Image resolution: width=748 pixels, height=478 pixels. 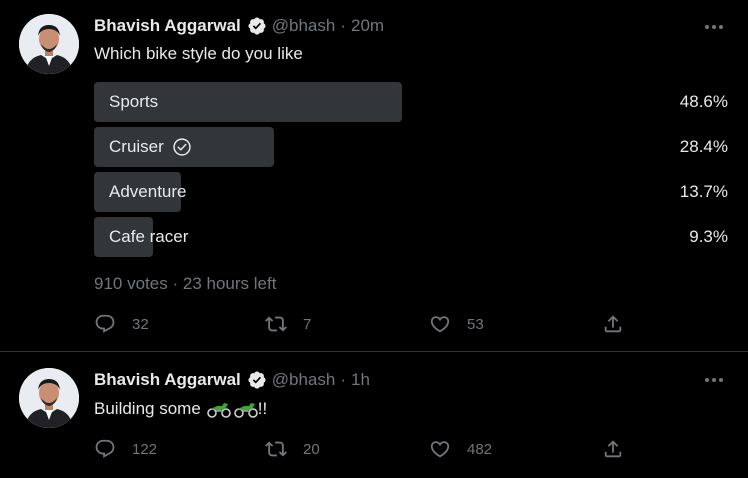 I want to click on reply-count: 122, so click(x=145, y=449).